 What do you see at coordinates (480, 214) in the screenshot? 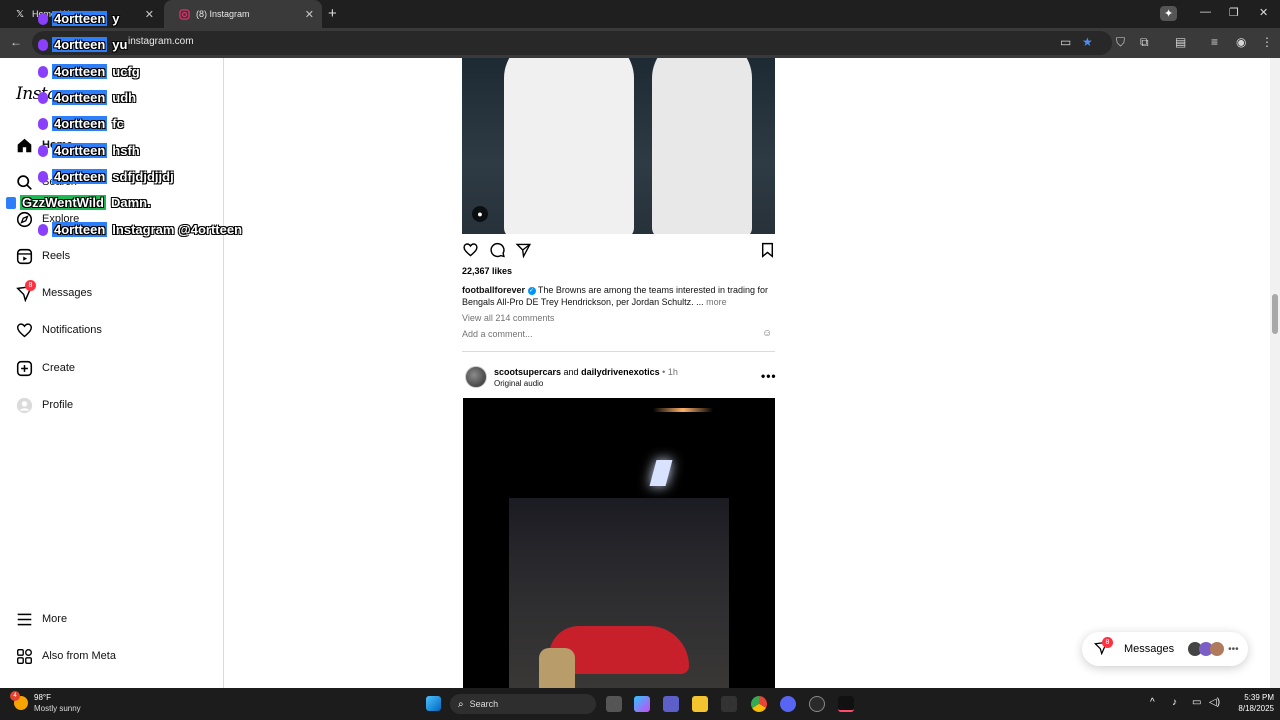
I see `tagged-user-icon: ●` at bounding box center [480, 214].